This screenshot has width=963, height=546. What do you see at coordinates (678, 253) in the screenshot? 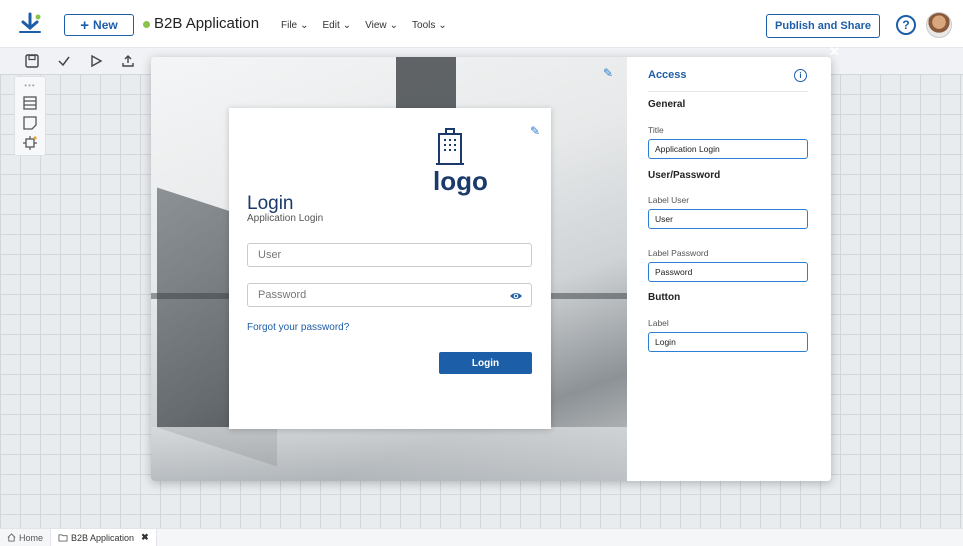
I see `label-password-field-label: Label Password` at bounding box center [678, 253].